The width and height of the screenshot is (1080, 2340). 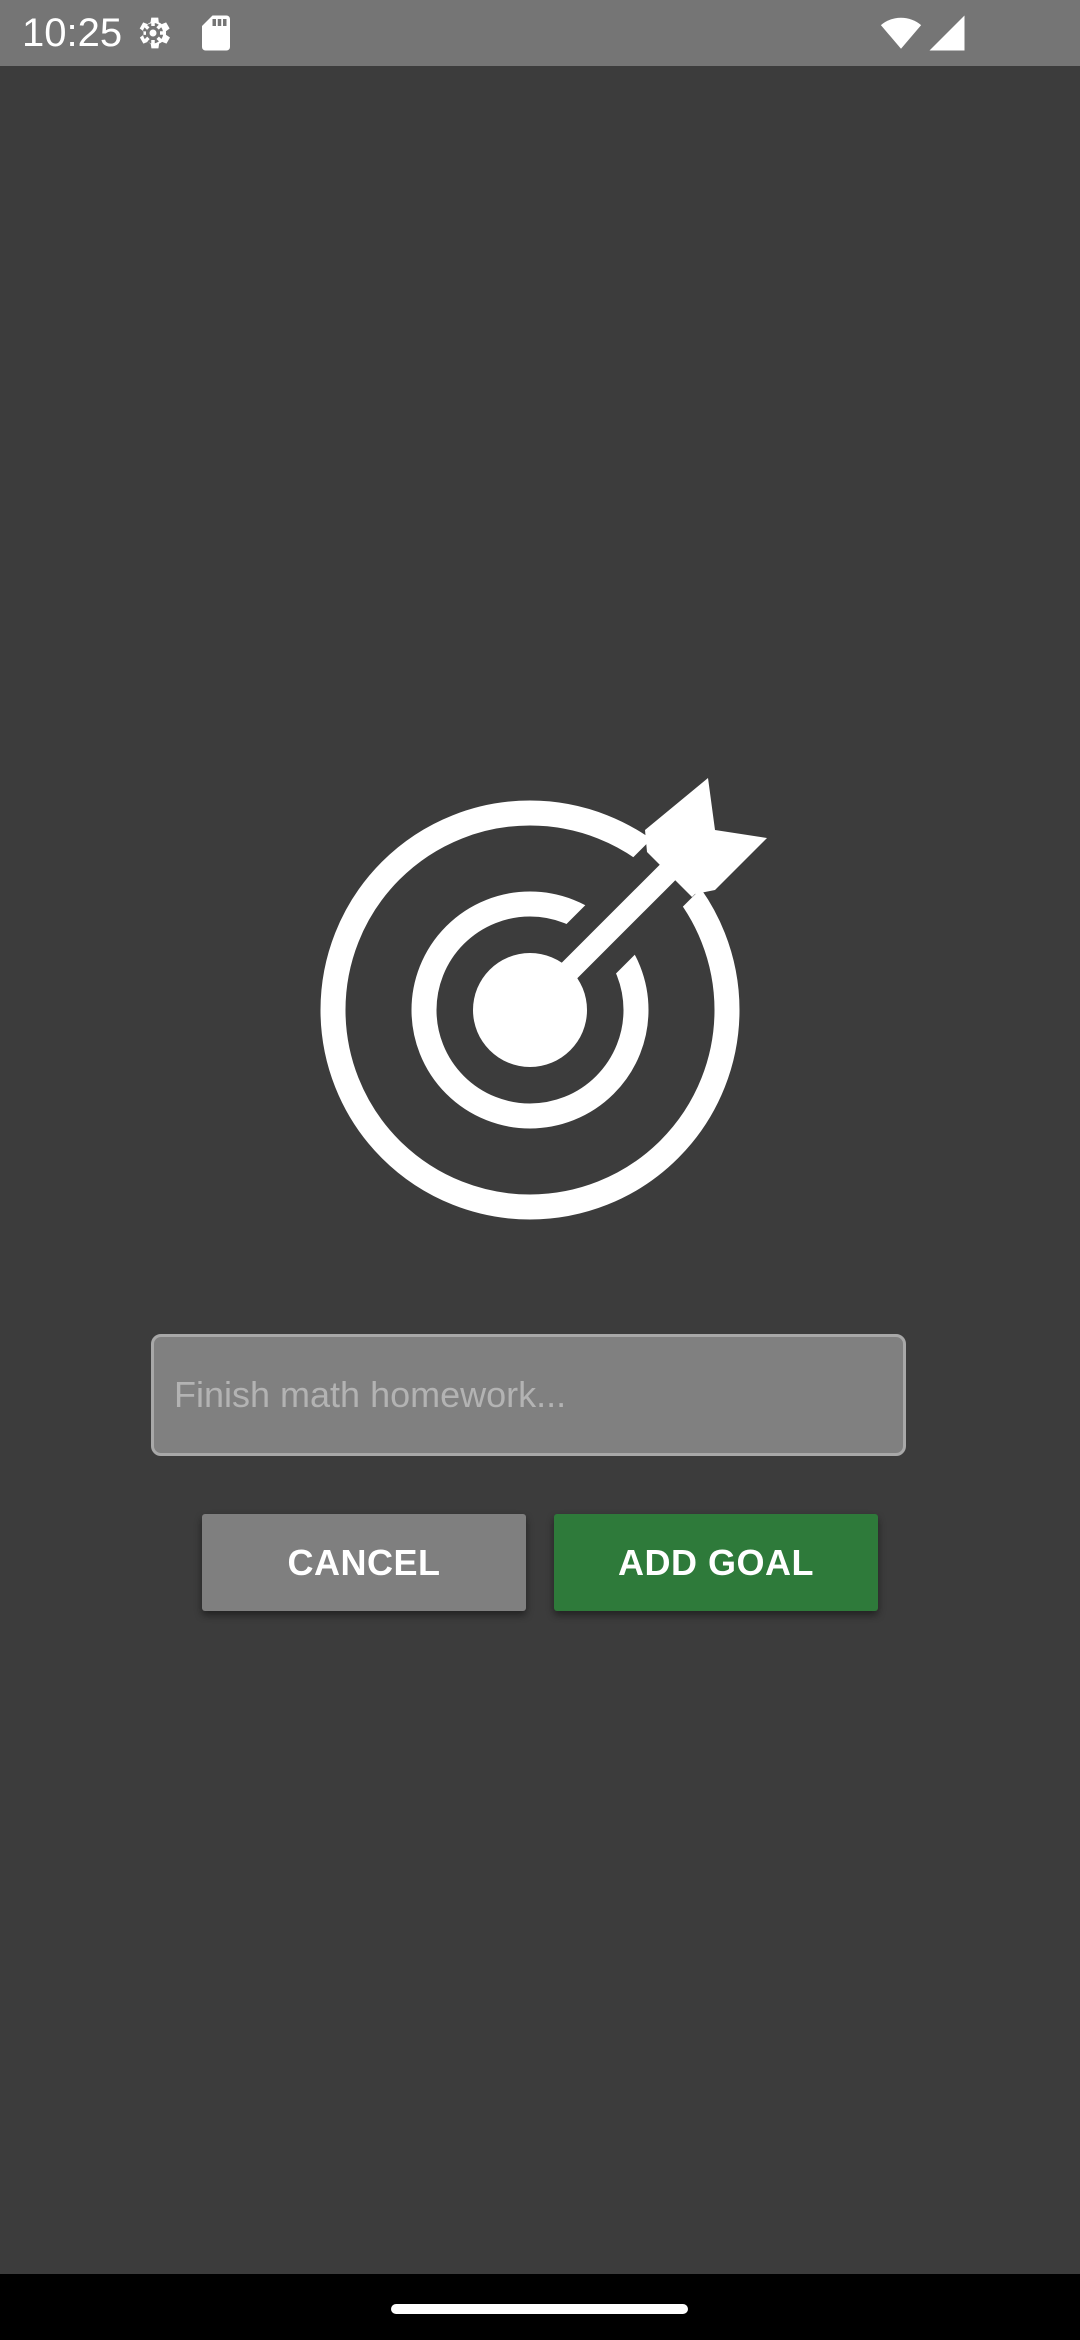 What do you see at coordinates (716, 1562) in the screenshot?
I see `add-goal-button: ADD GOAL` at bounding box center [716, 1562].